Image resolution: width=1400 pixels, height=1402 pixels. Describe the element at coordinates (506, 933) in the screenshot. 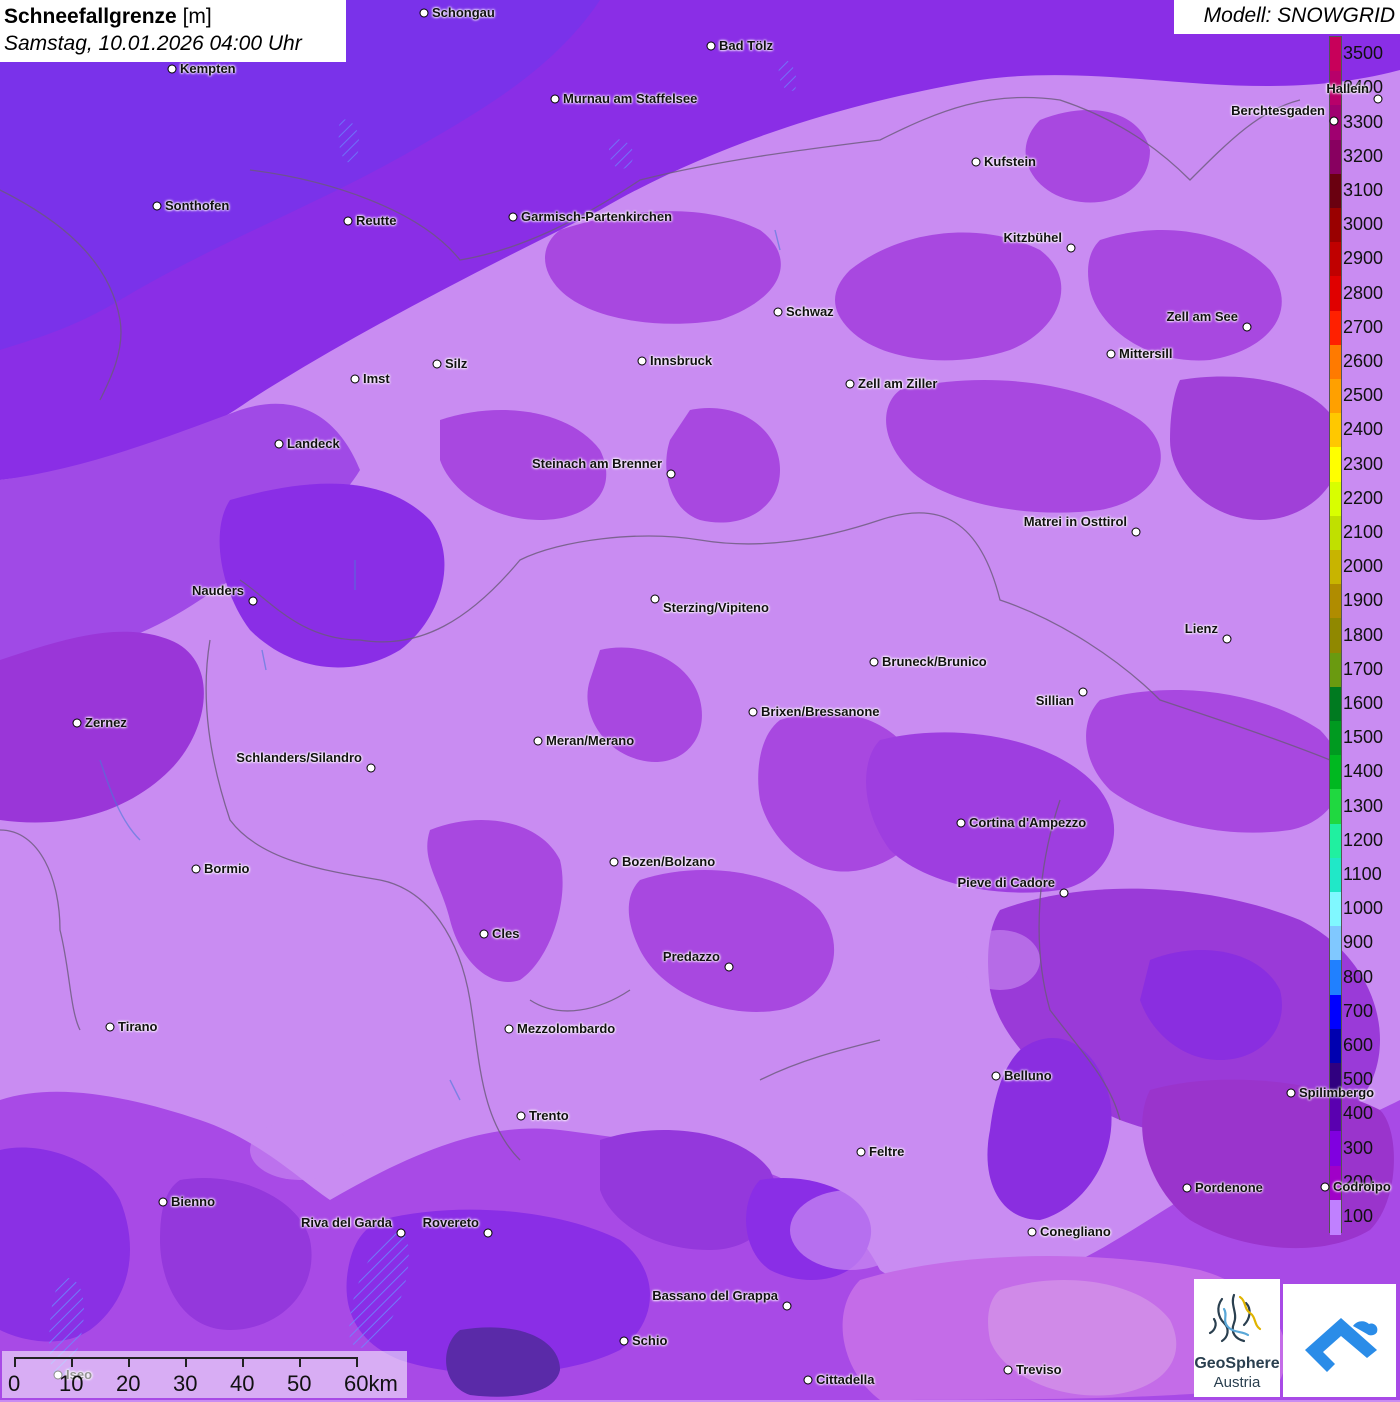

I see `city-label-cles: Cles` at that location.